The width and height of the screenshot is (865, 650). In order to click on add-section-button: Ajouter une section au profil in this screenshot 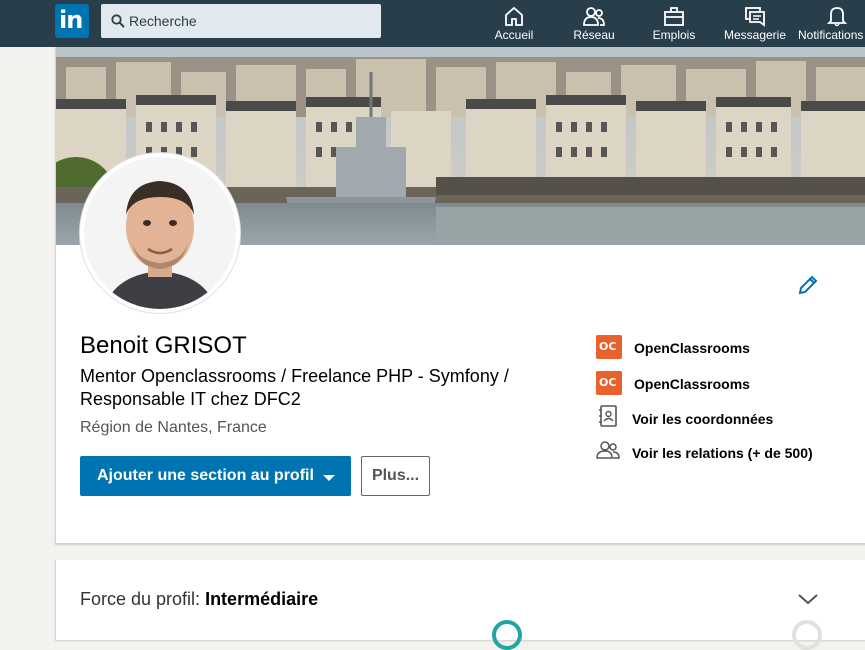, I will do `click(215, 476)`.